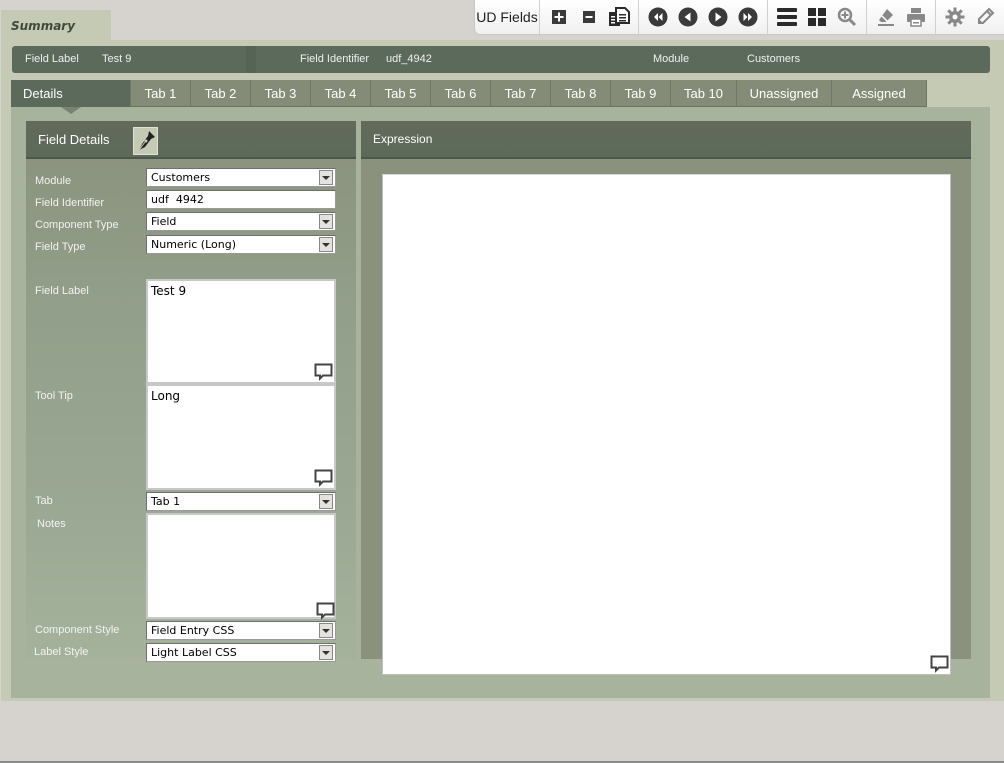 The width and height of the screenshot is (1004, 763). What do you see at coordinates (241, 177) in the screenshot?
I see `module-select: Customers` at bounding box center [241, 177].